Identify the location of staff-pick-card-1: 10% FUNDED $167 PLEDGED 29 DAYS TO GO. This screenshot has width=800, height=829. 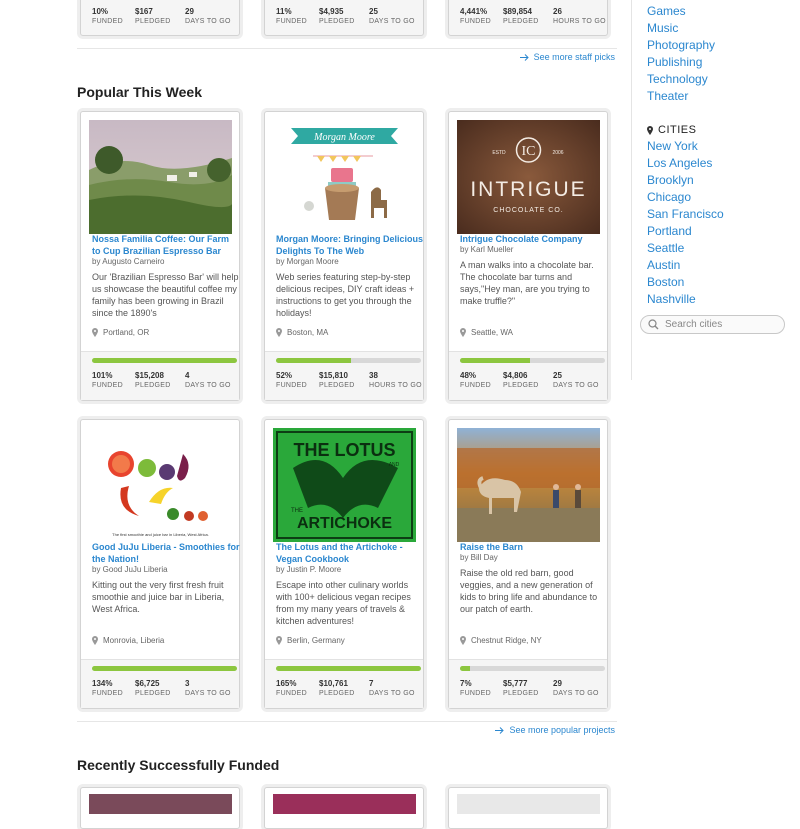
(160, 18).